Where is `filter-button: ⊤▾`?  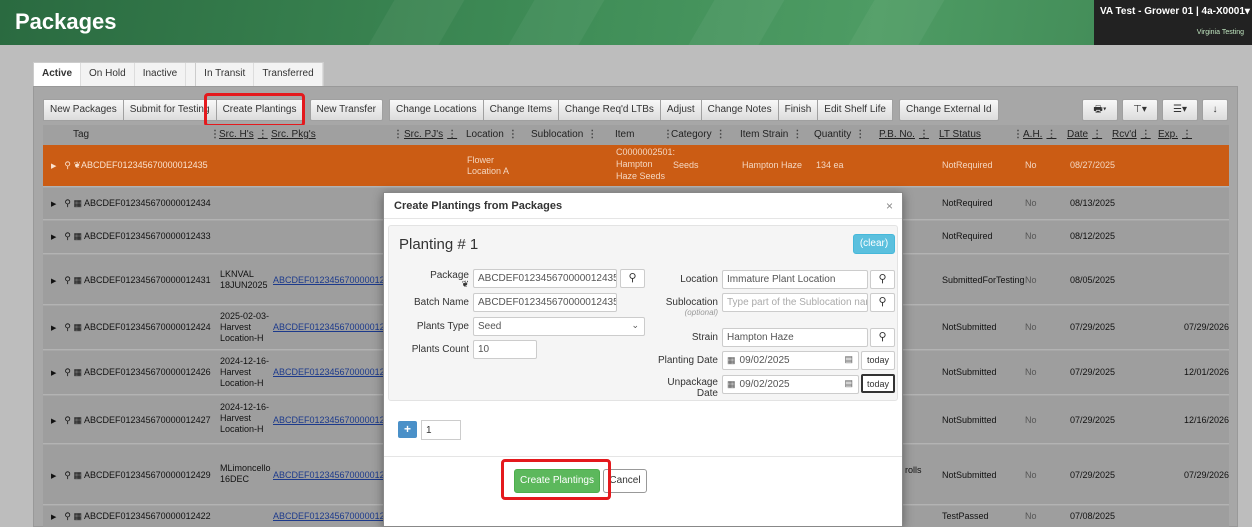 filter-button: ⊤▾ is located at coordinates (1140, 110).